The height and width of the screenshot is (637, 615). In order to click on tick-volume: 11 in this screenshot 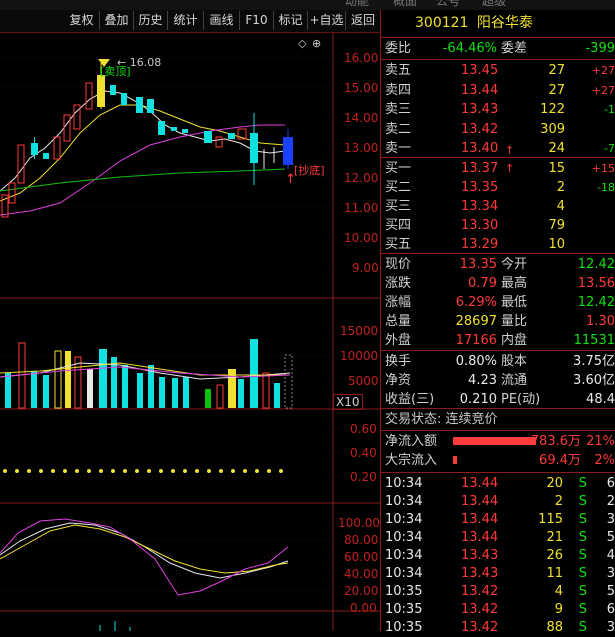, I will do `click(554, 573)`.